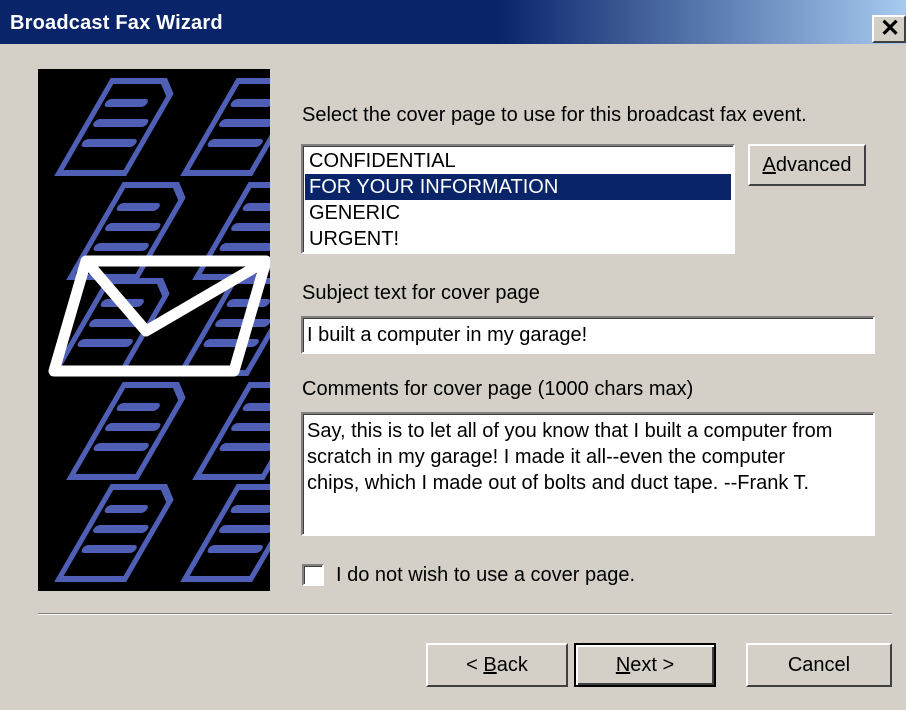 The image size is (906, 710). Describe the element at coordinates (498, 389) in the screenshot. I see `comments-label: Comments for cover page (1000 chars max)` at that location.